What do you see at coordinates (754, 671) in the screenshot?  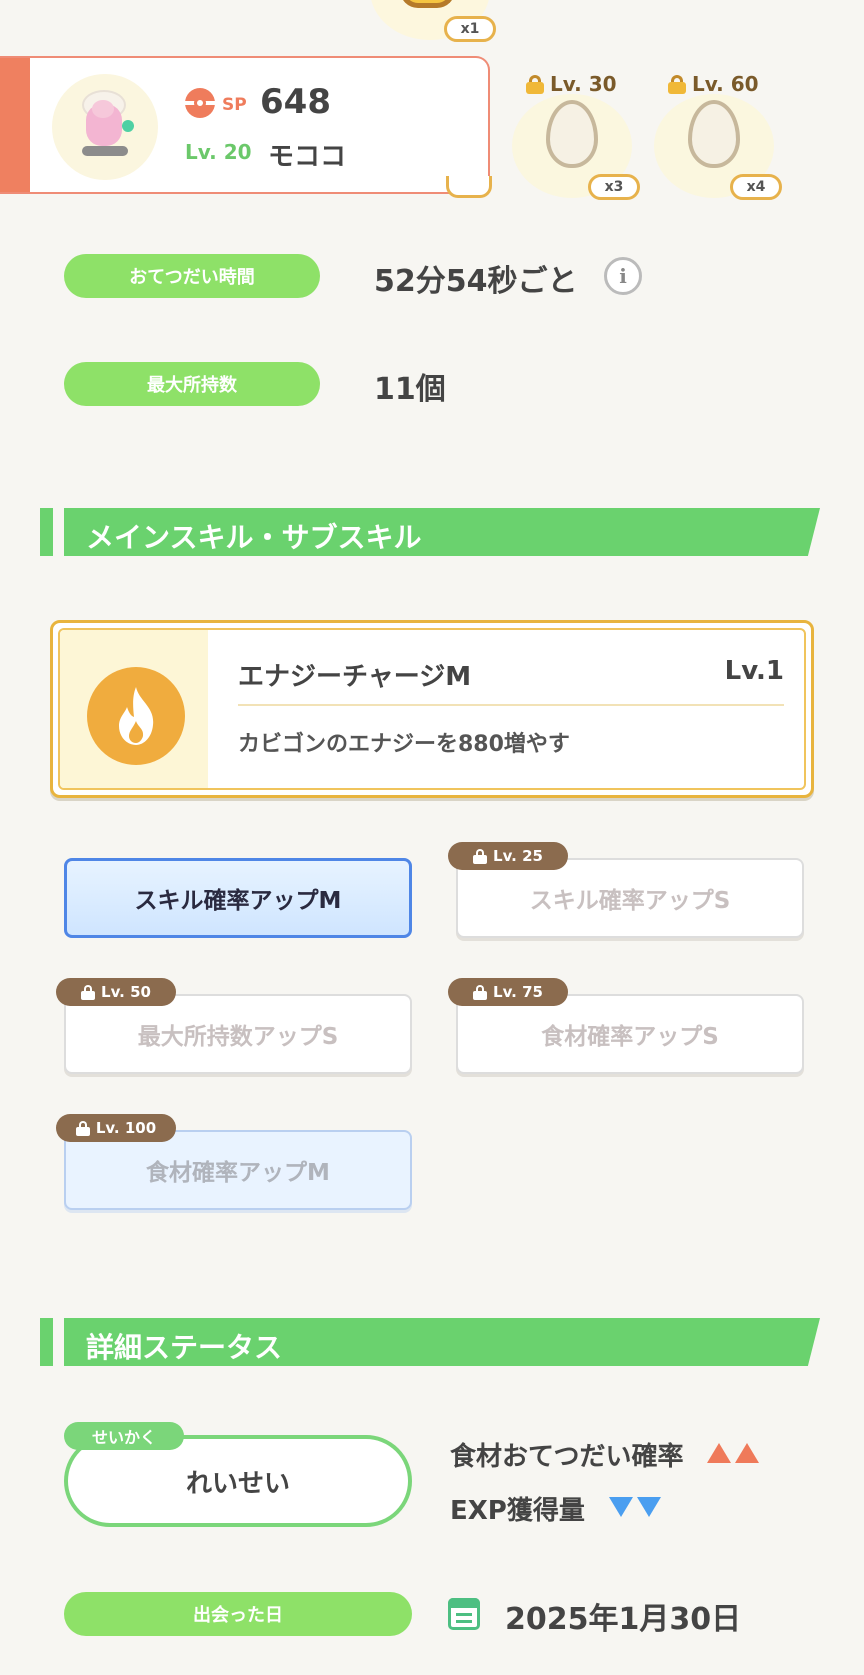 I see `main-skill-level: Lv.1` at bounding box center [754, 671].